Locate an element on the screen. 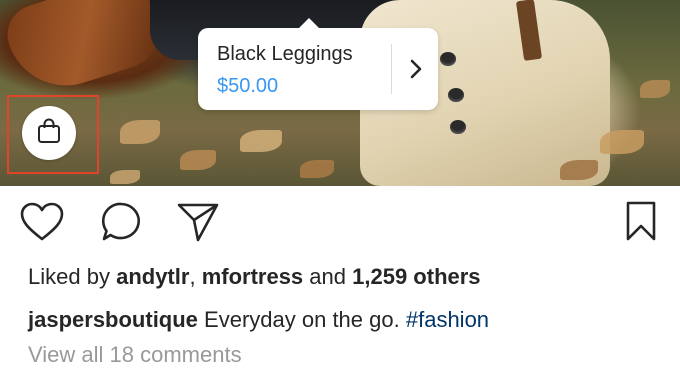 The height and width of the screenshot is (380, 680). caption-text: Everyday on the go. is located at coordinates (302, 319).